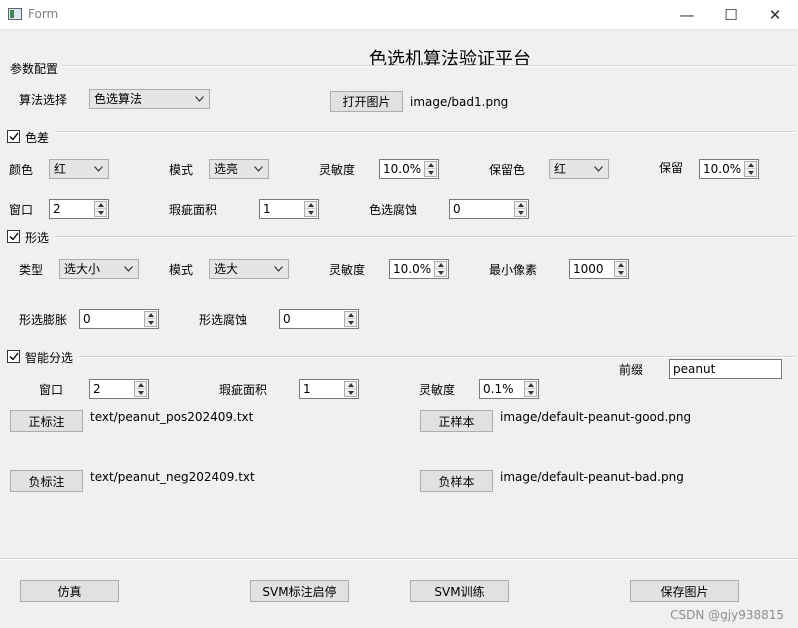 This screenshot has height=628, width=798. I want to click on pos-label-path: text/peanut_pos202409.txt, so click(172, 417).